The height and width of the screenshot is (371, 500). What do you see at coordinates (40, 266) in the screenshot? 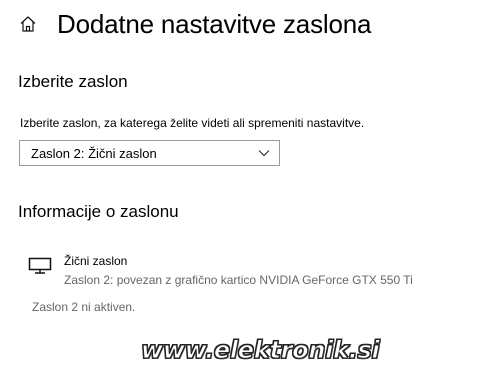
I see `monitor-icon` at bounding box center [40, 266].